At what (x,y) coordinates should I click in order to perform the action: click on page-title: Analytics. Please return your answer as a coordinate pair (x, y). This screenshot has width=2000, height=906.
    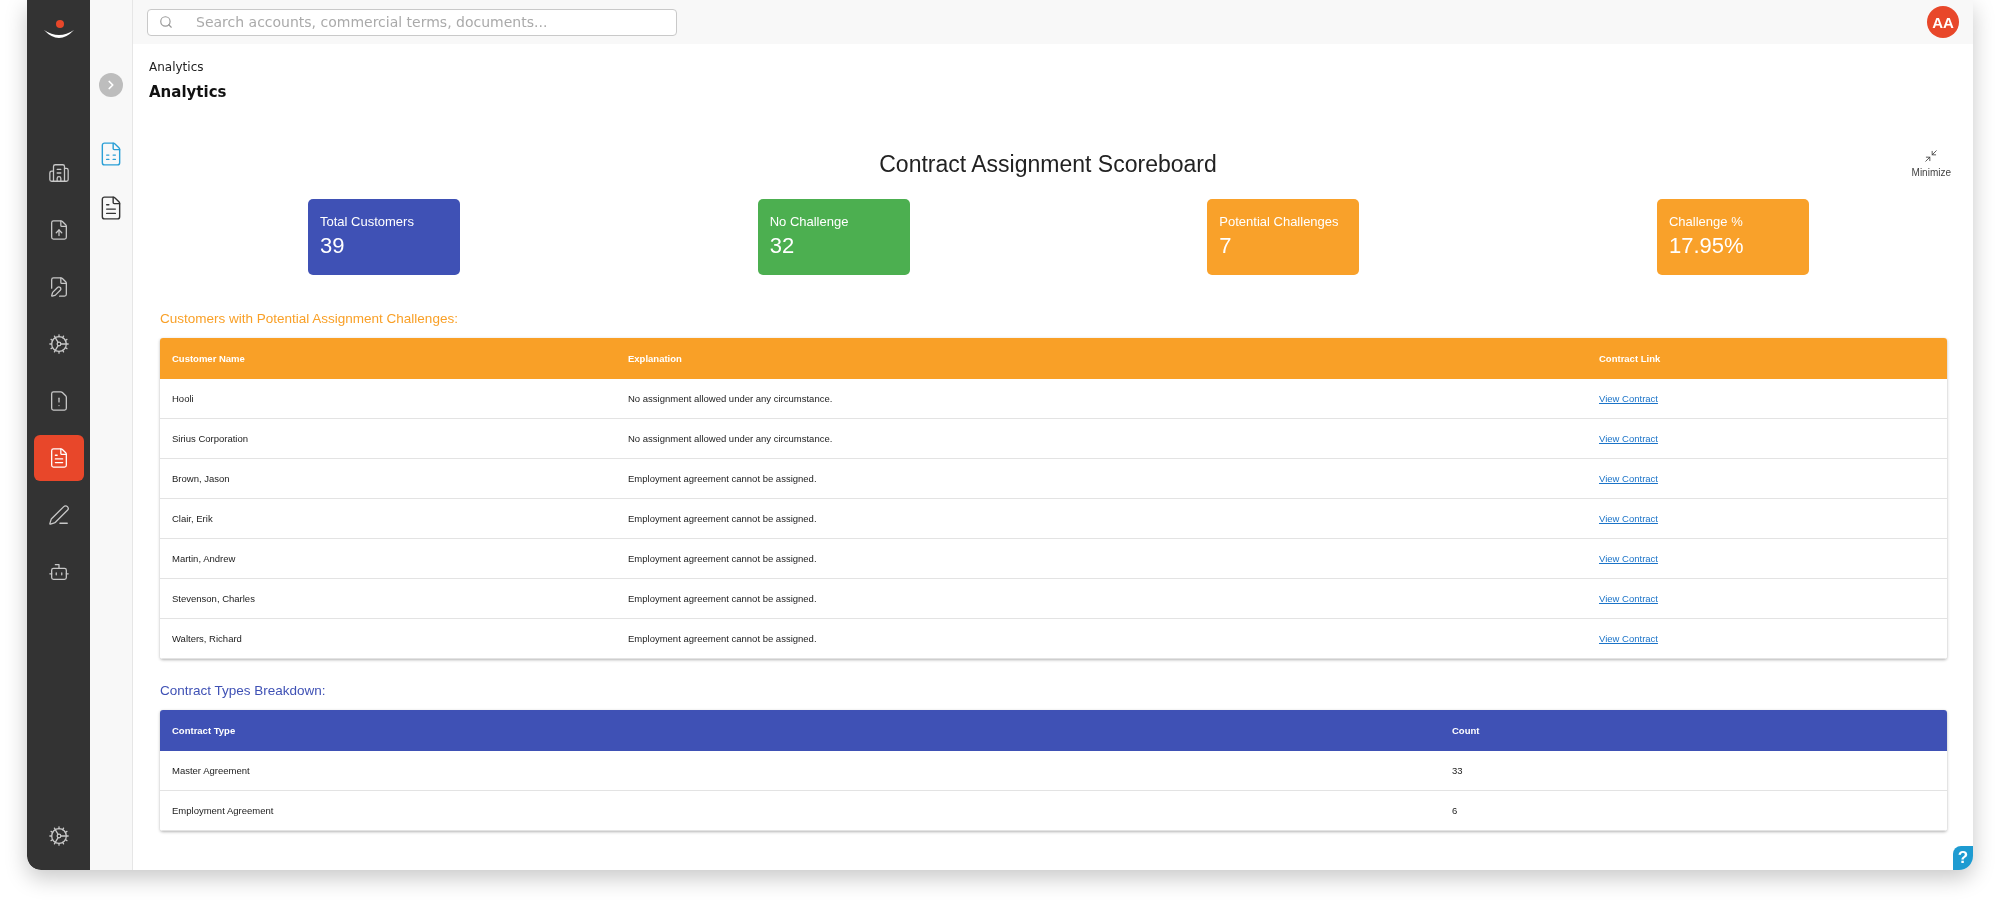
    Looking at the image, I should click on (188, 92).